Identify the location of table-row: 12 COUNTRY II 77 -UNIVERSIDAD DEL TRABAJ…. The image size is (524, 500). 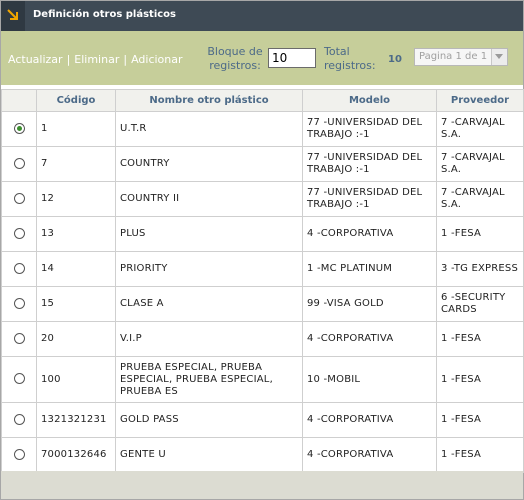
(262, 199).